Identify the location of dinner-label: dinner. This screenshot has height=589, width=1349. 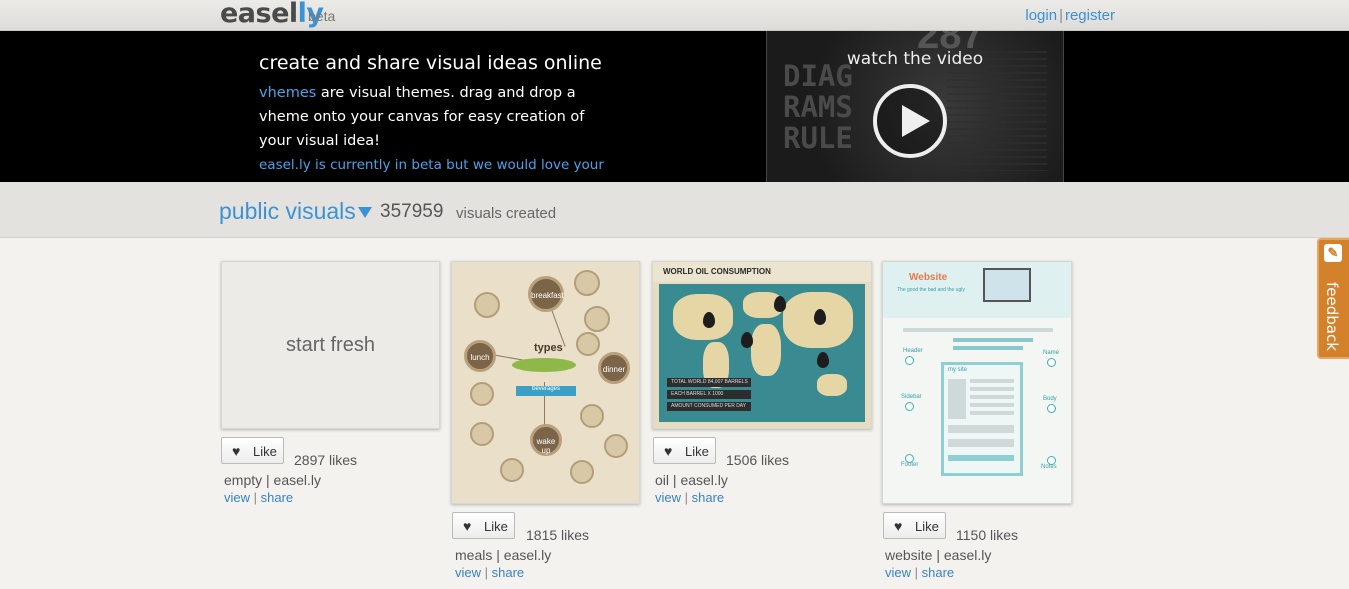
(614, 369).